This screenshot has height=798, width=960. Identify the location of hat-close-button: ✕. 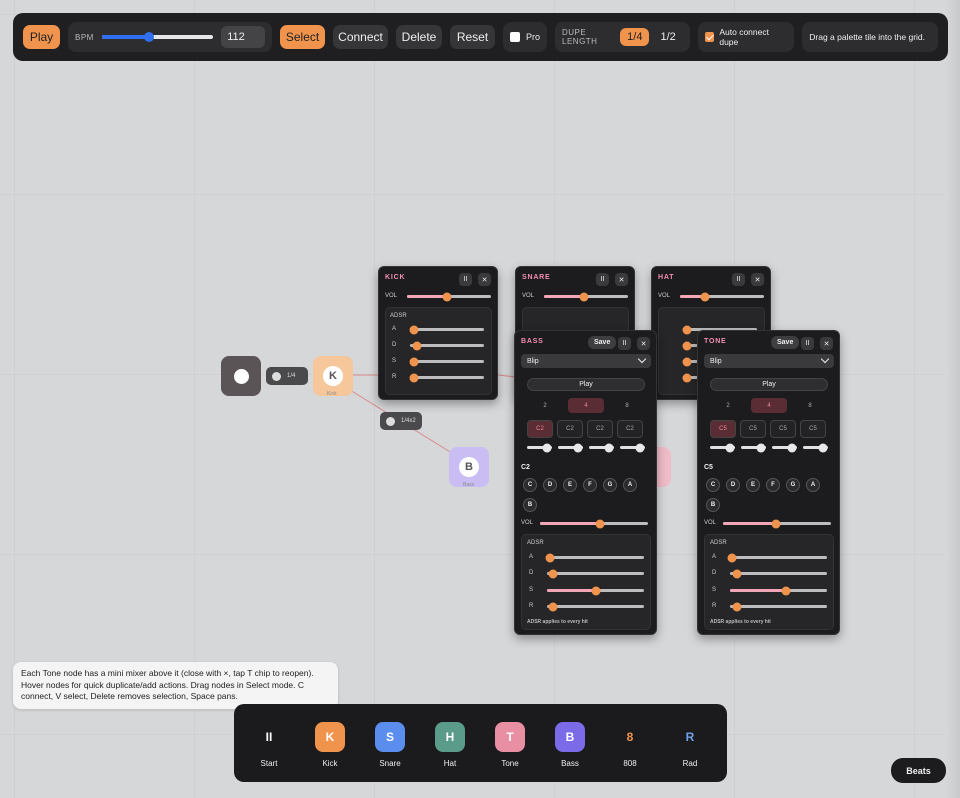
(757, 279).